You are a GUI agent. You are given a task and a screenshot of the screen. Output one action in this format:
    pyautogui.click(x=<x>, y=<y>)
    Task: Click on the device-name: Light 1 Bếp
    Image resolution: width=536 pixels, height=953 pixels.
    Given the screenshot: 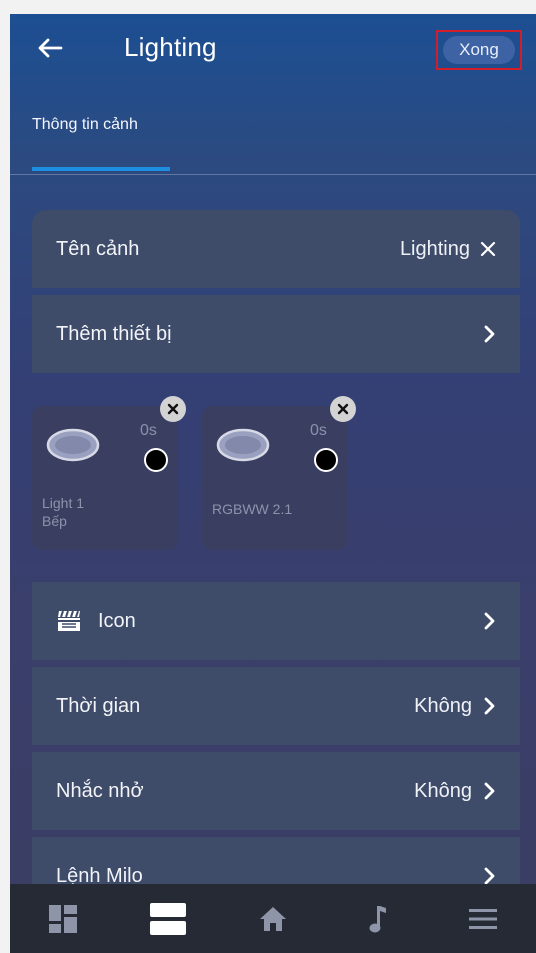 What is the action you would take?
    pyautogui.click(x=63, y=512)
    